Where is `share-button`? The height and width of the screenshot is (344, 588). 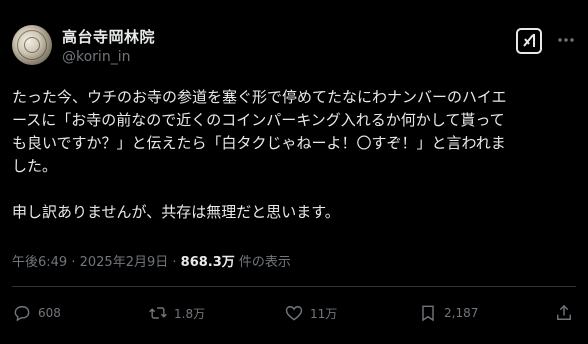 share-button is located at coordinates (567, 313).